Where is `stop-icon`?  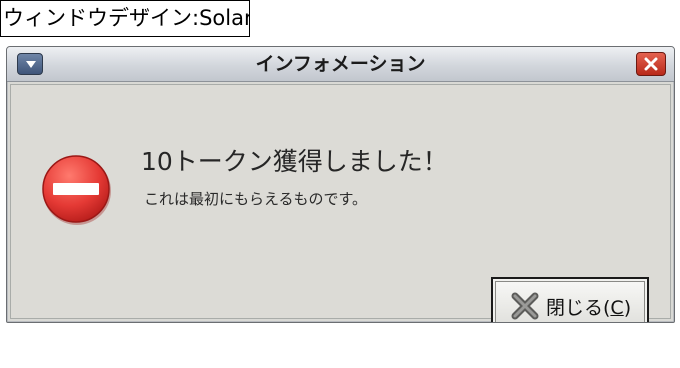 stop-icon is located at coordinates (76, 190).